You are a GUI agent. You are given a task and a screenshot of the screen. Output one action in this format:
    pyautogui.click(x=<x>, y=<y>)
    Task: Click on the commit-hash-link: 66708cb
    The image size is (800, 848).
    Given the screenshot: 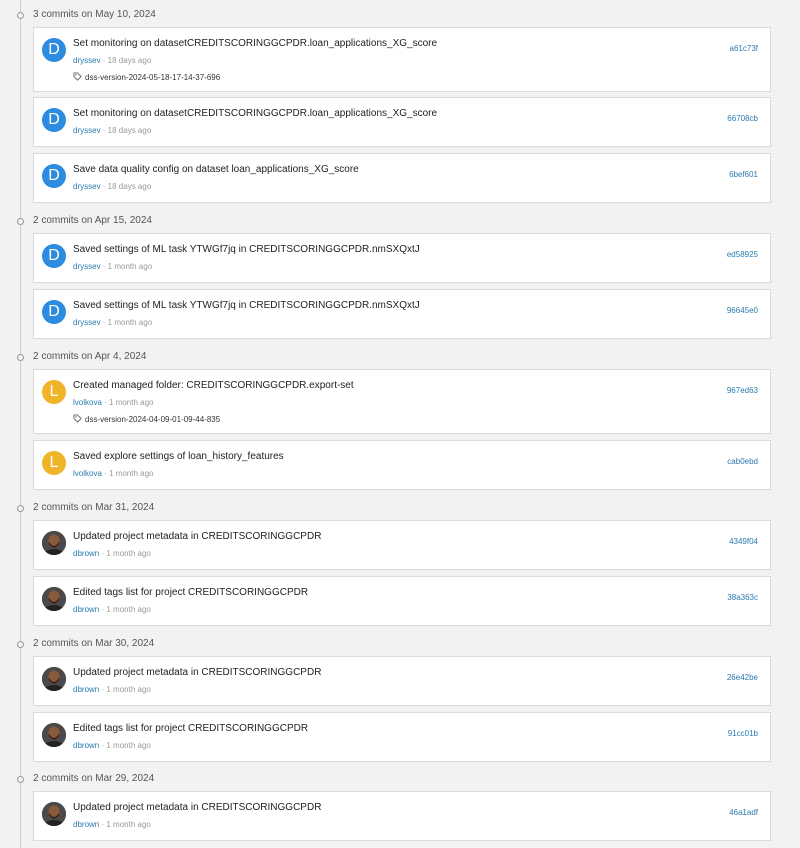 What is the action you would take?
    pyautogui.click(x=742, y=119)
    